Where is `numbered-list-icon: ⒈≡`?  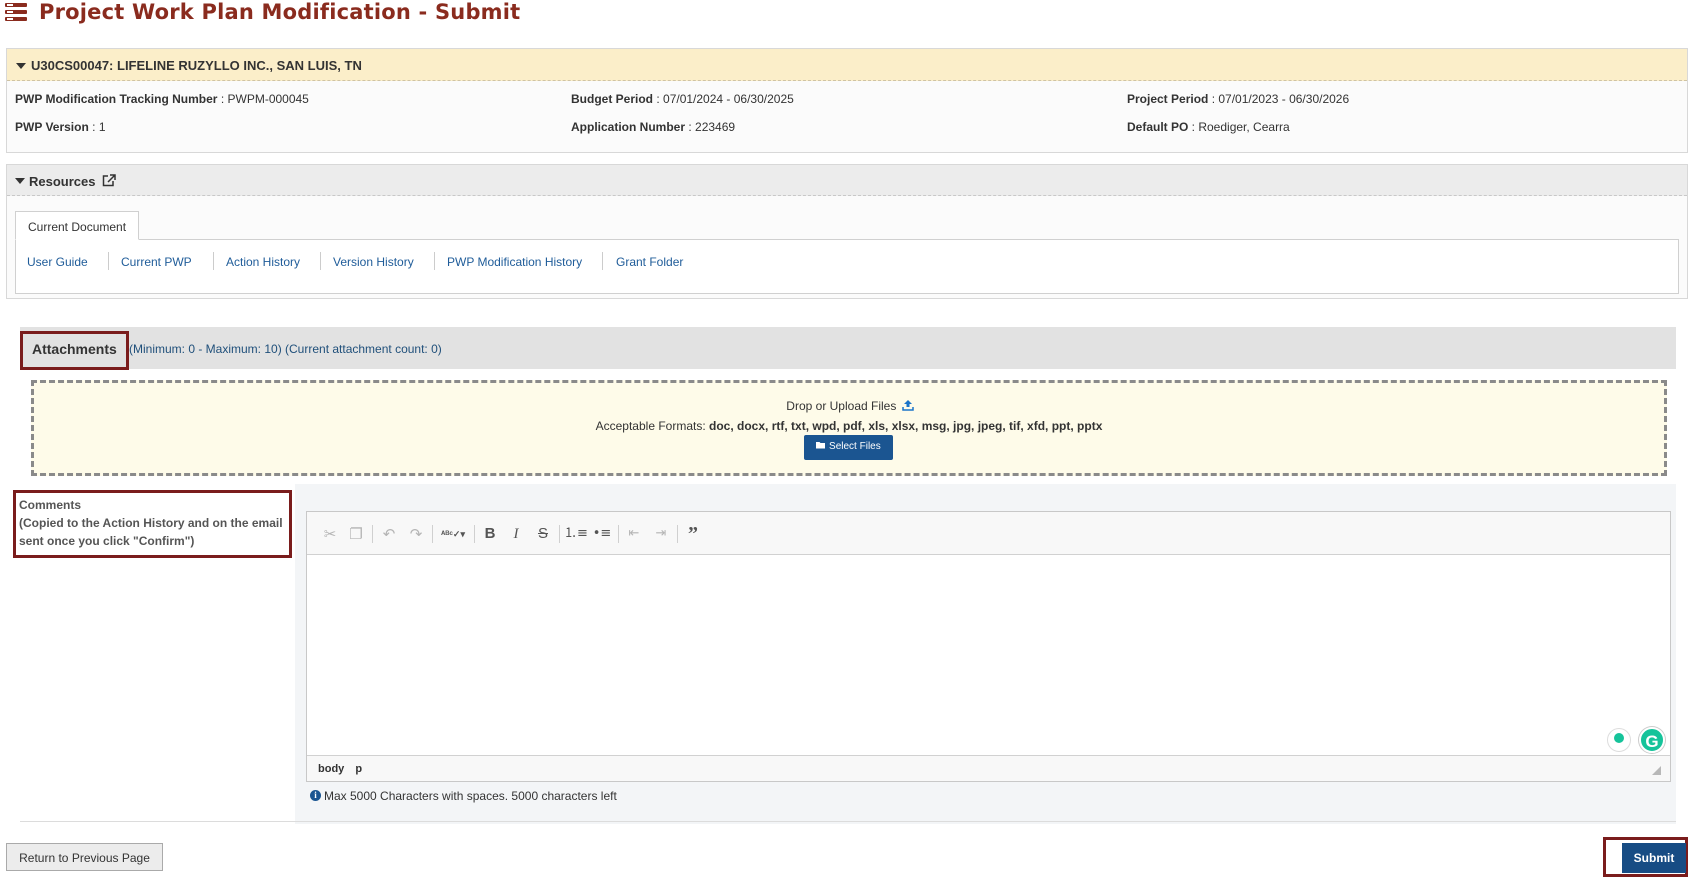
numbered-list-icon: ⒈≡ is located at coordinates (576, 534).